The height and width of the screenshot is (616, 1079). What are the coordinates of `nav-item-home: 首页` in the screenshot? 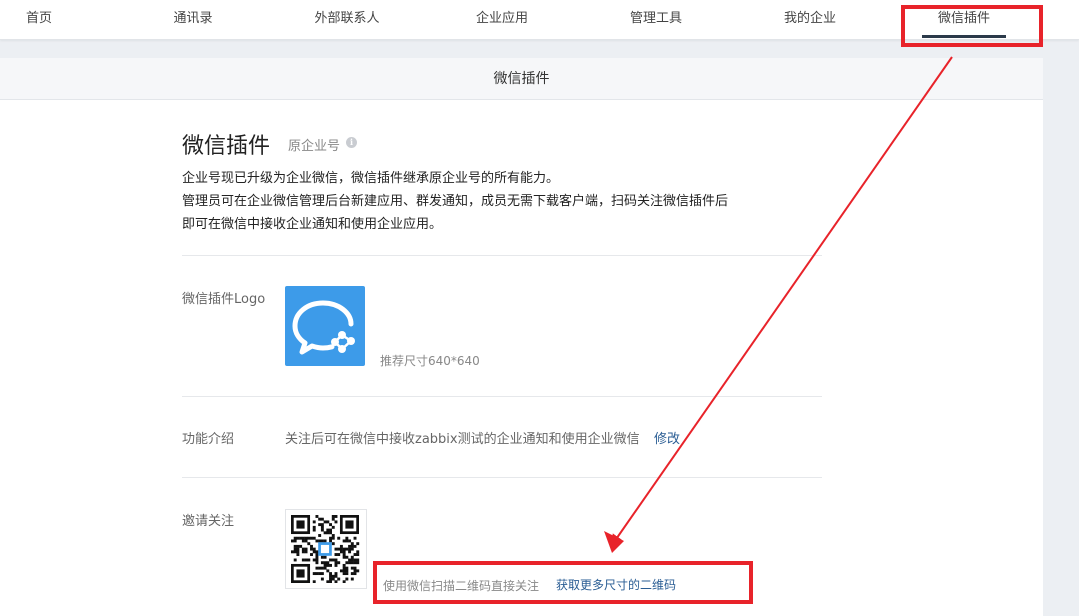 It's located at (39, 20).